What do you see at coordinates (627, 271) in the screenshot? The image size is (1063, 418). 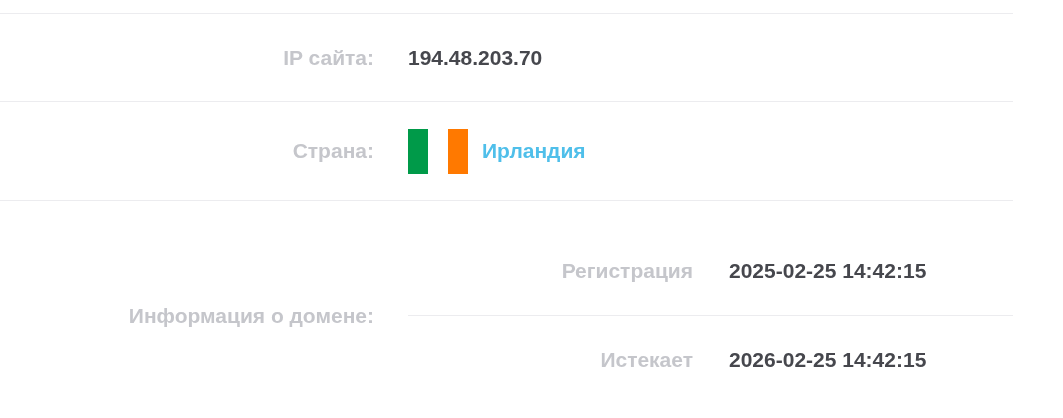 I see `field-label: Регистрация` at bounding box center [627, 271].